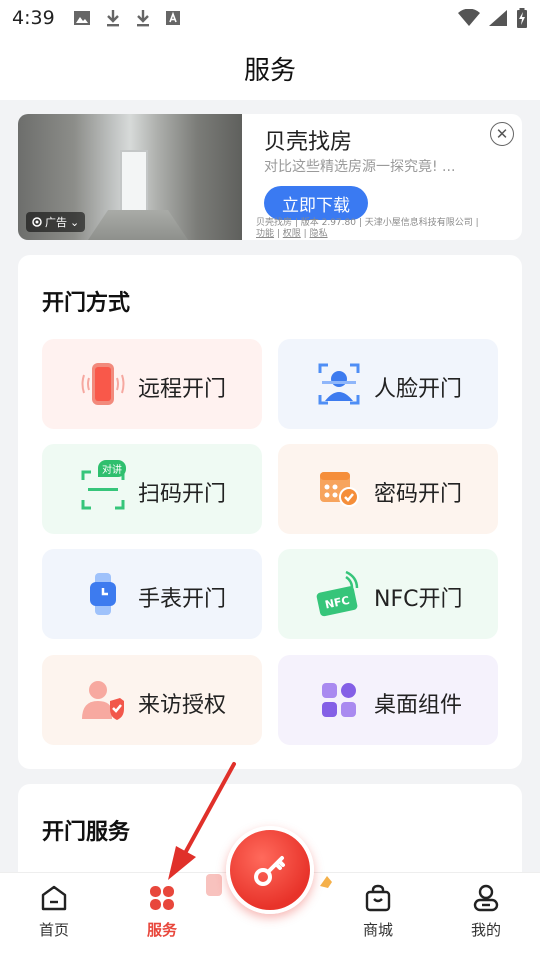 The height and width of the screenshot is (960, 540). I want to click on tile-label: NFC开门, so click(418, 599).